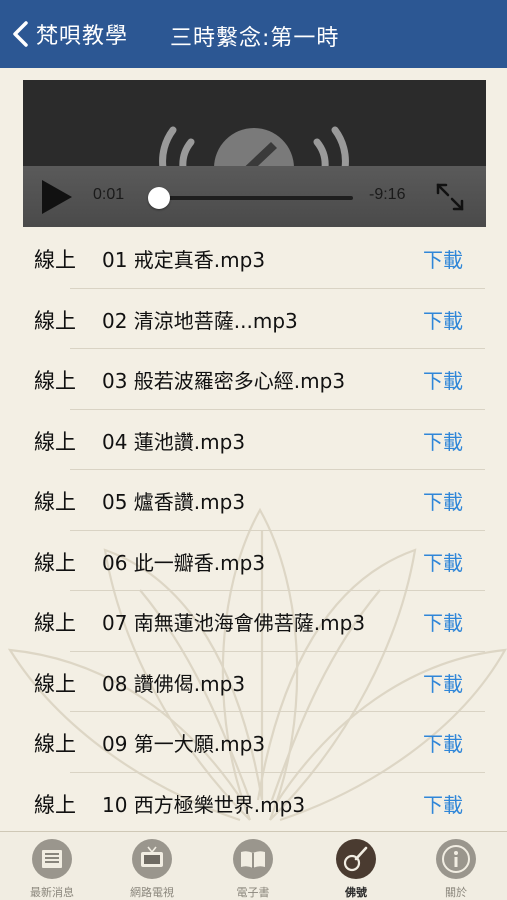  What do you see at coordinates (173, 682) in the screenshot?
I see `track-name: 08 讚佛偈.mp3` at bounding box center [173, 682].